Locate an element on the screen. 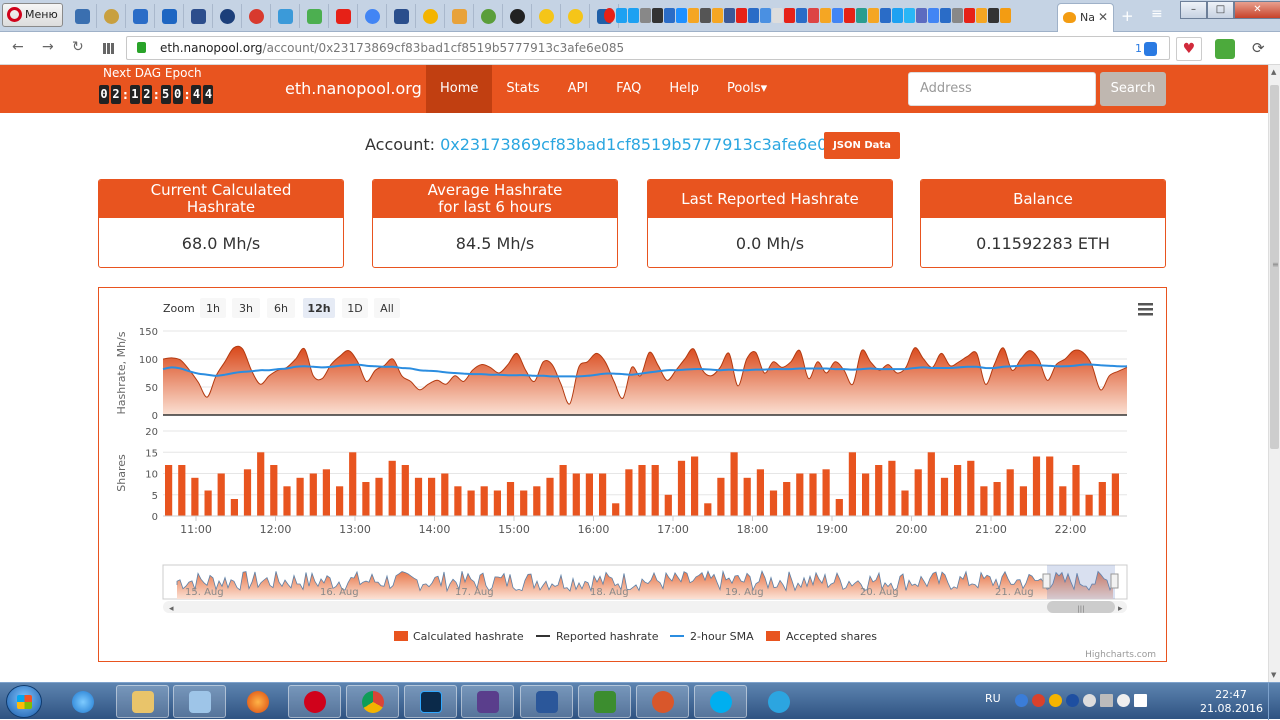 This screenshot has height=720, width=1280. nav-item-home: Home is located at coordinates (459, 89).